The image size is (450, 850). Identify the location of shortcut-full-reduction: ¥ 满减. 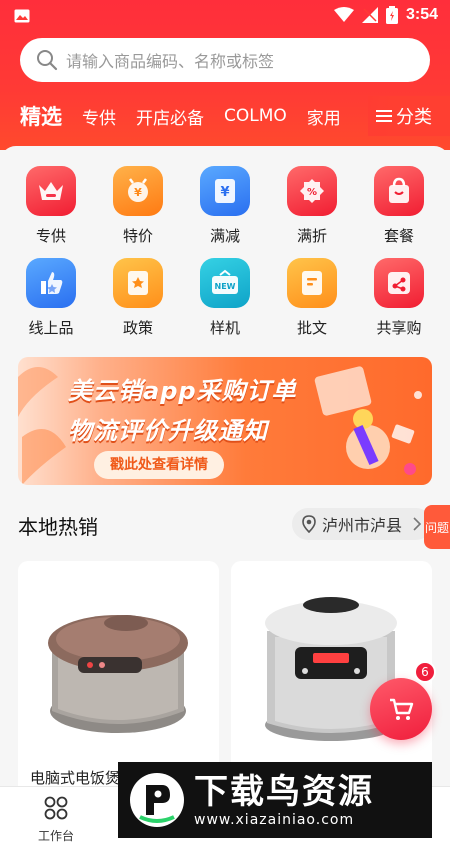
(225, 206).